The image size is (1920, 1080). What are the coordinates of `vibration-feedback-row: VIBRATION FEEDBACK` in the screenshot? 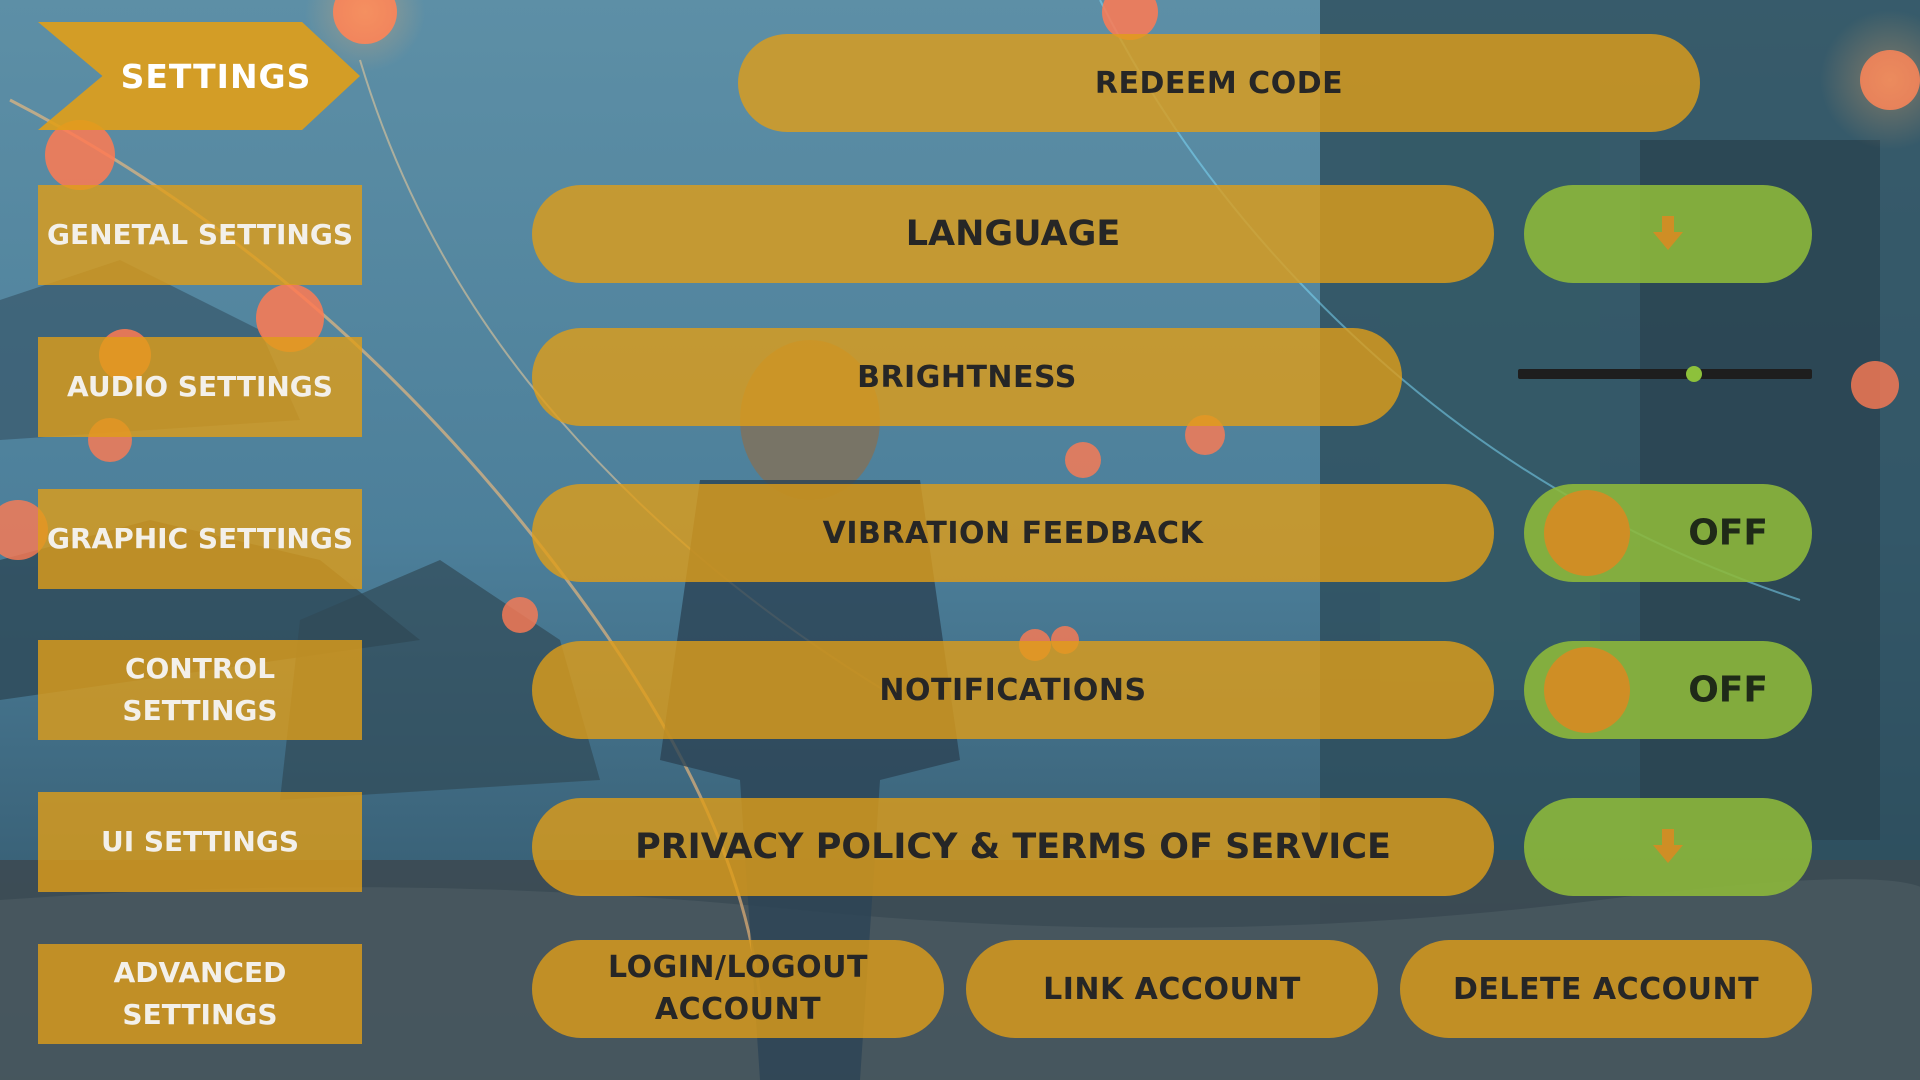 It's located at (1013, 533).